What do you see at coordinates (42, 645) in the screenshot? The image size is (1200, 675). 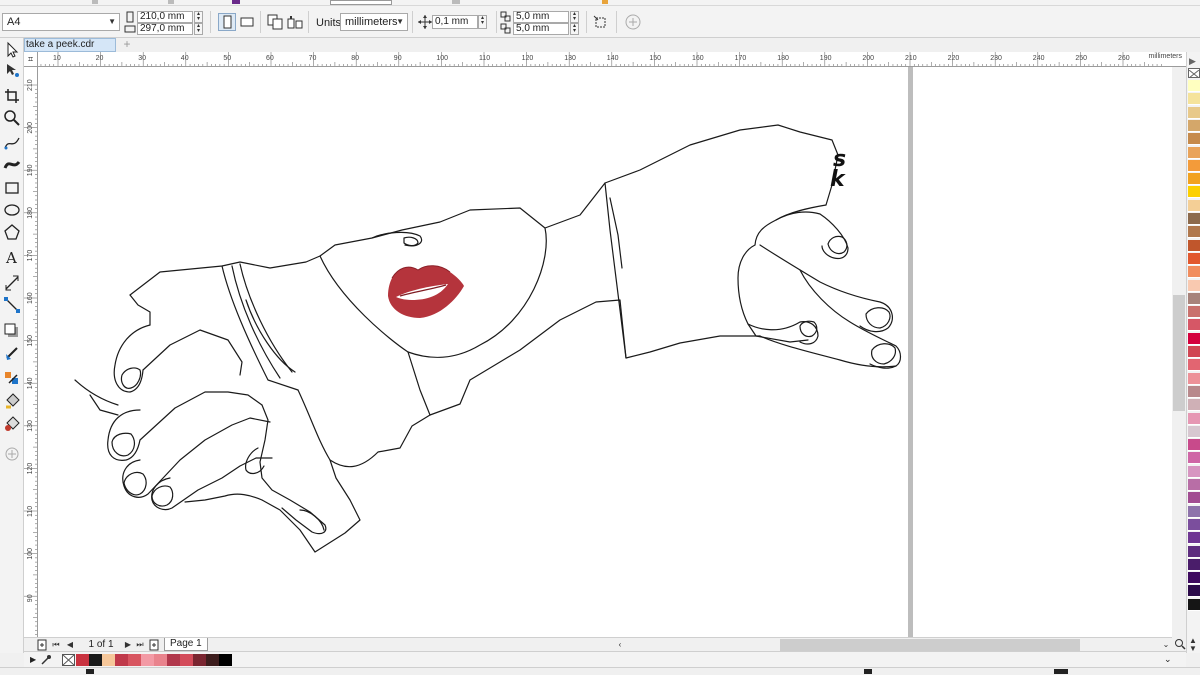 I see `insert-page-before-icon` at bounding box center [42, 645].